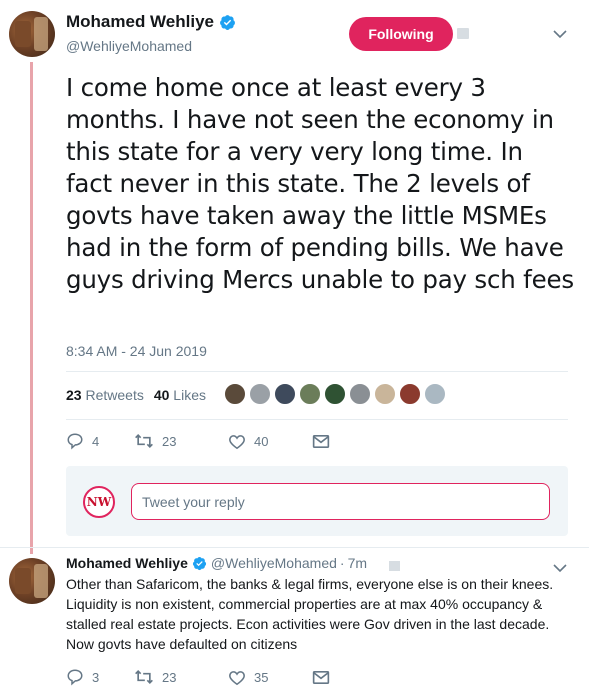 This screenshot has width=589, height=693. I want to click on thread-line, so click(31, 308).